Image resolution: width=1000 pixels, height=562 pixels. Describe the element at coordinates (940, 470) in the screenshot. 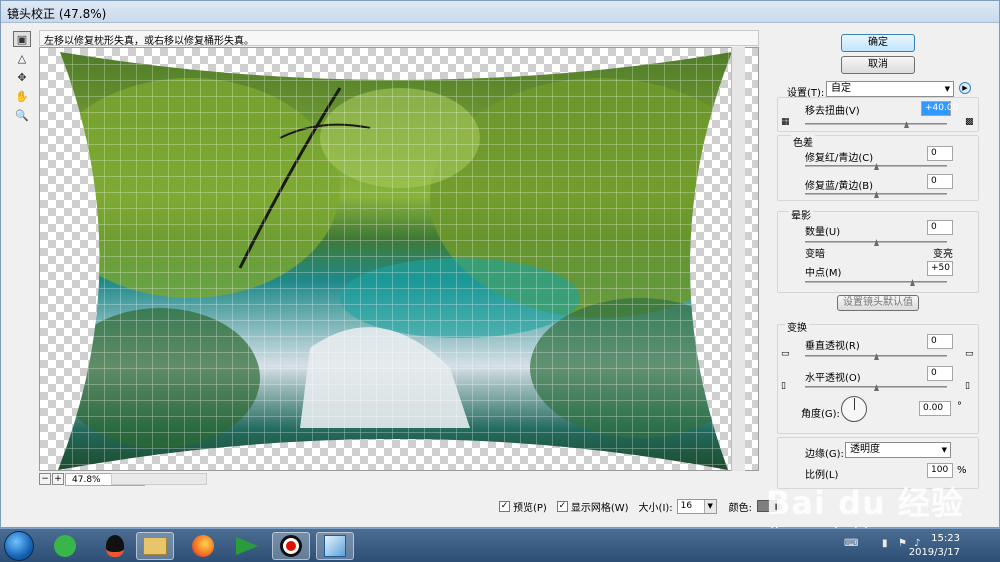

I see `scale-input: 100` at that location.